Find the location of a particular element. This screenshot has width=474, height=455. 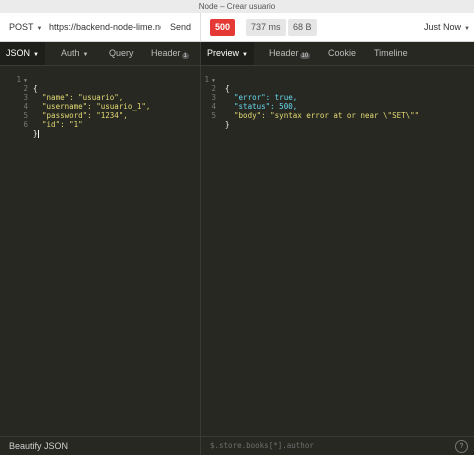

response-size-badge: 68 B is located at coordinates (302, 27).